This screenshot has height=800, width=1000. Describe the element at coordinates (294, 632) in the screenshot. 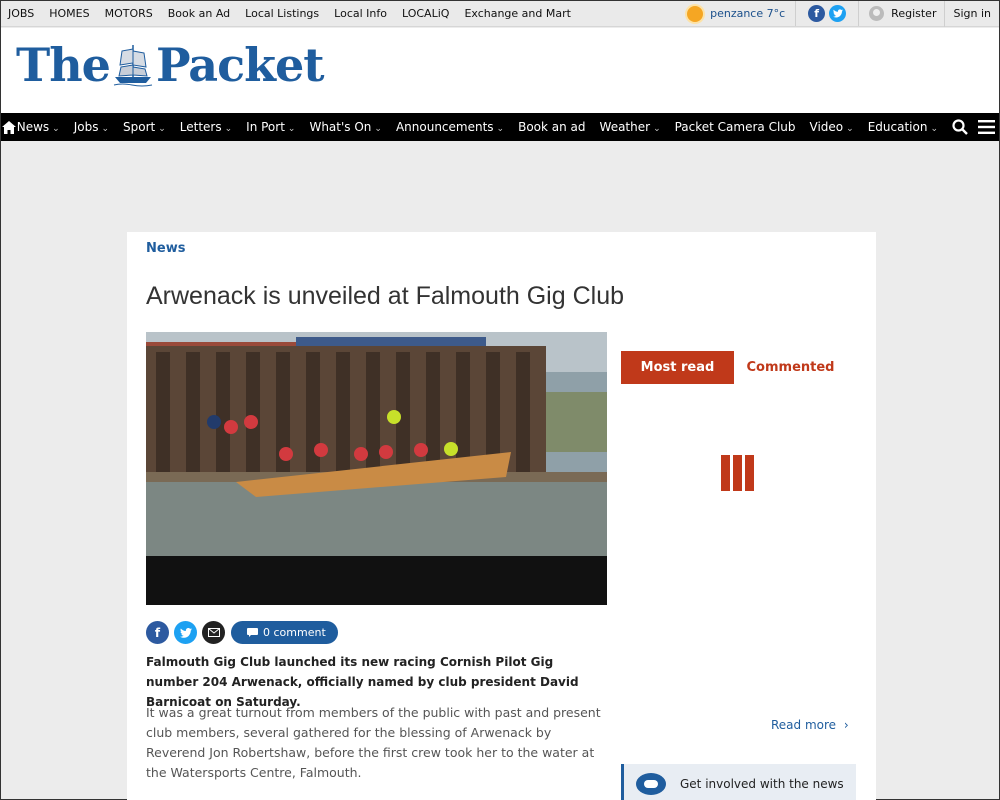

I see `comment-count: 0 comment` at that location.